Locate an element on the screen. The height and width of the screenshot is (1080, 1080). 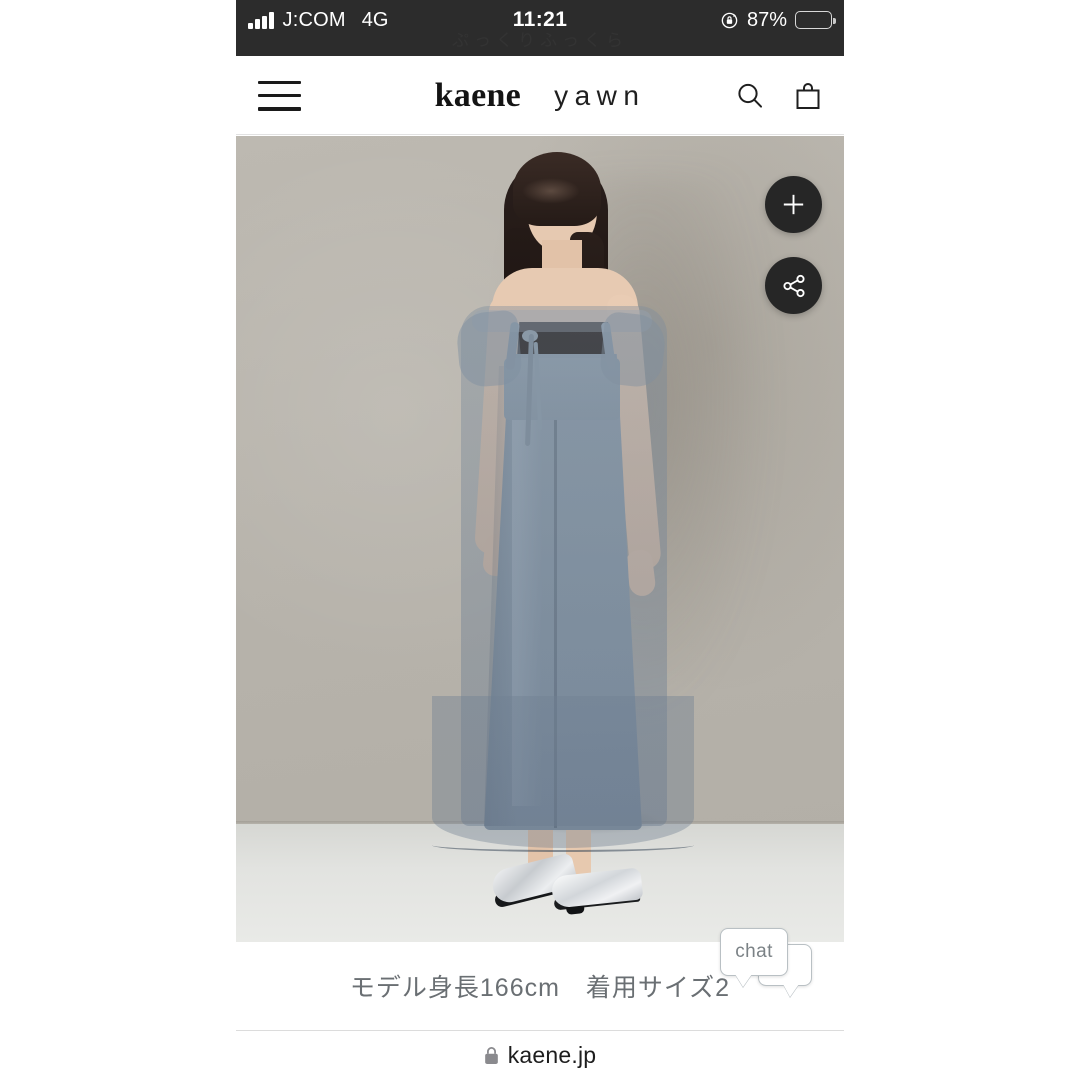
rotation-lock-icon is located at coordinates (729, 20).